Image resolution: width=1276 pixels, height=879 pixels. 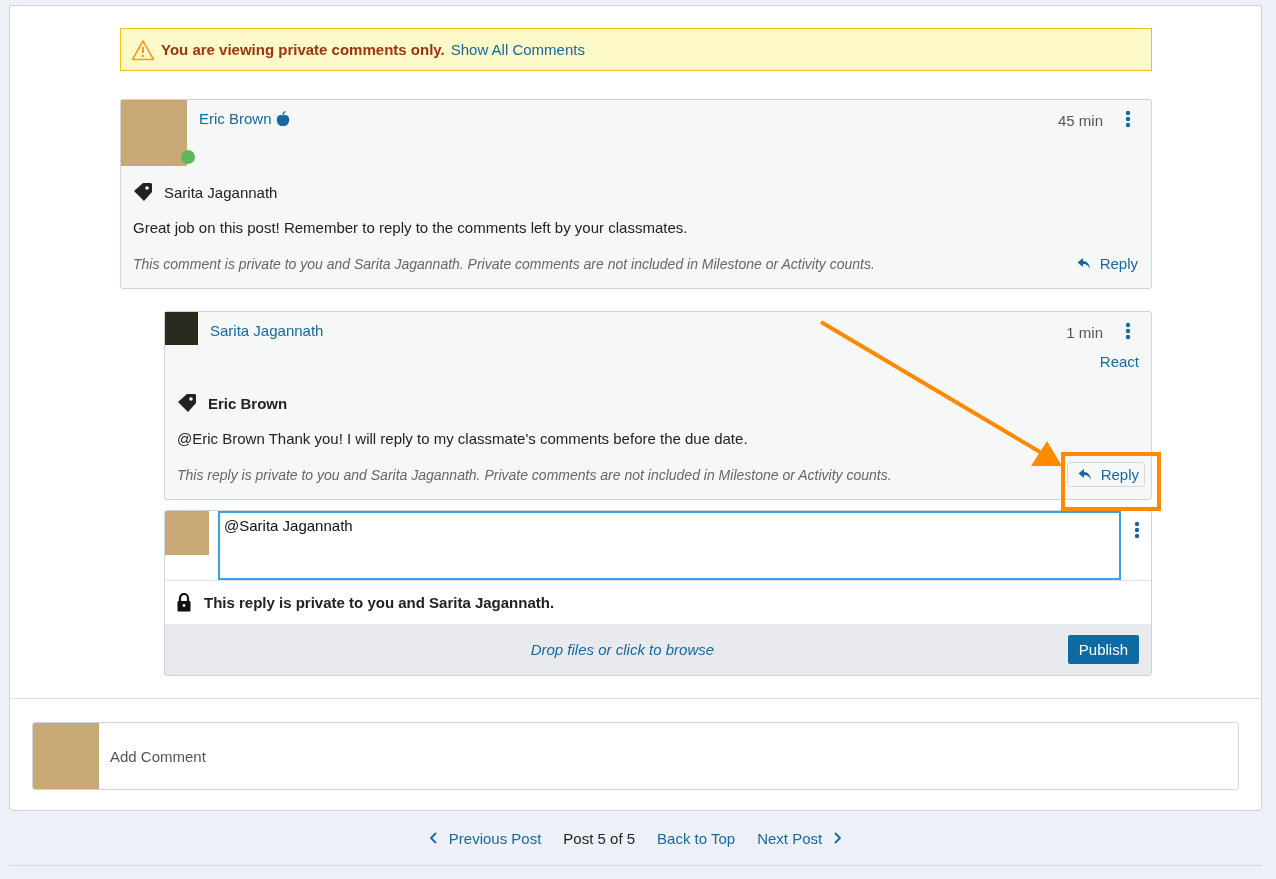 What do you see at coordinates (184, 602) in the screenshot?
I see `lock-icon` at bounding box center [184, 602].